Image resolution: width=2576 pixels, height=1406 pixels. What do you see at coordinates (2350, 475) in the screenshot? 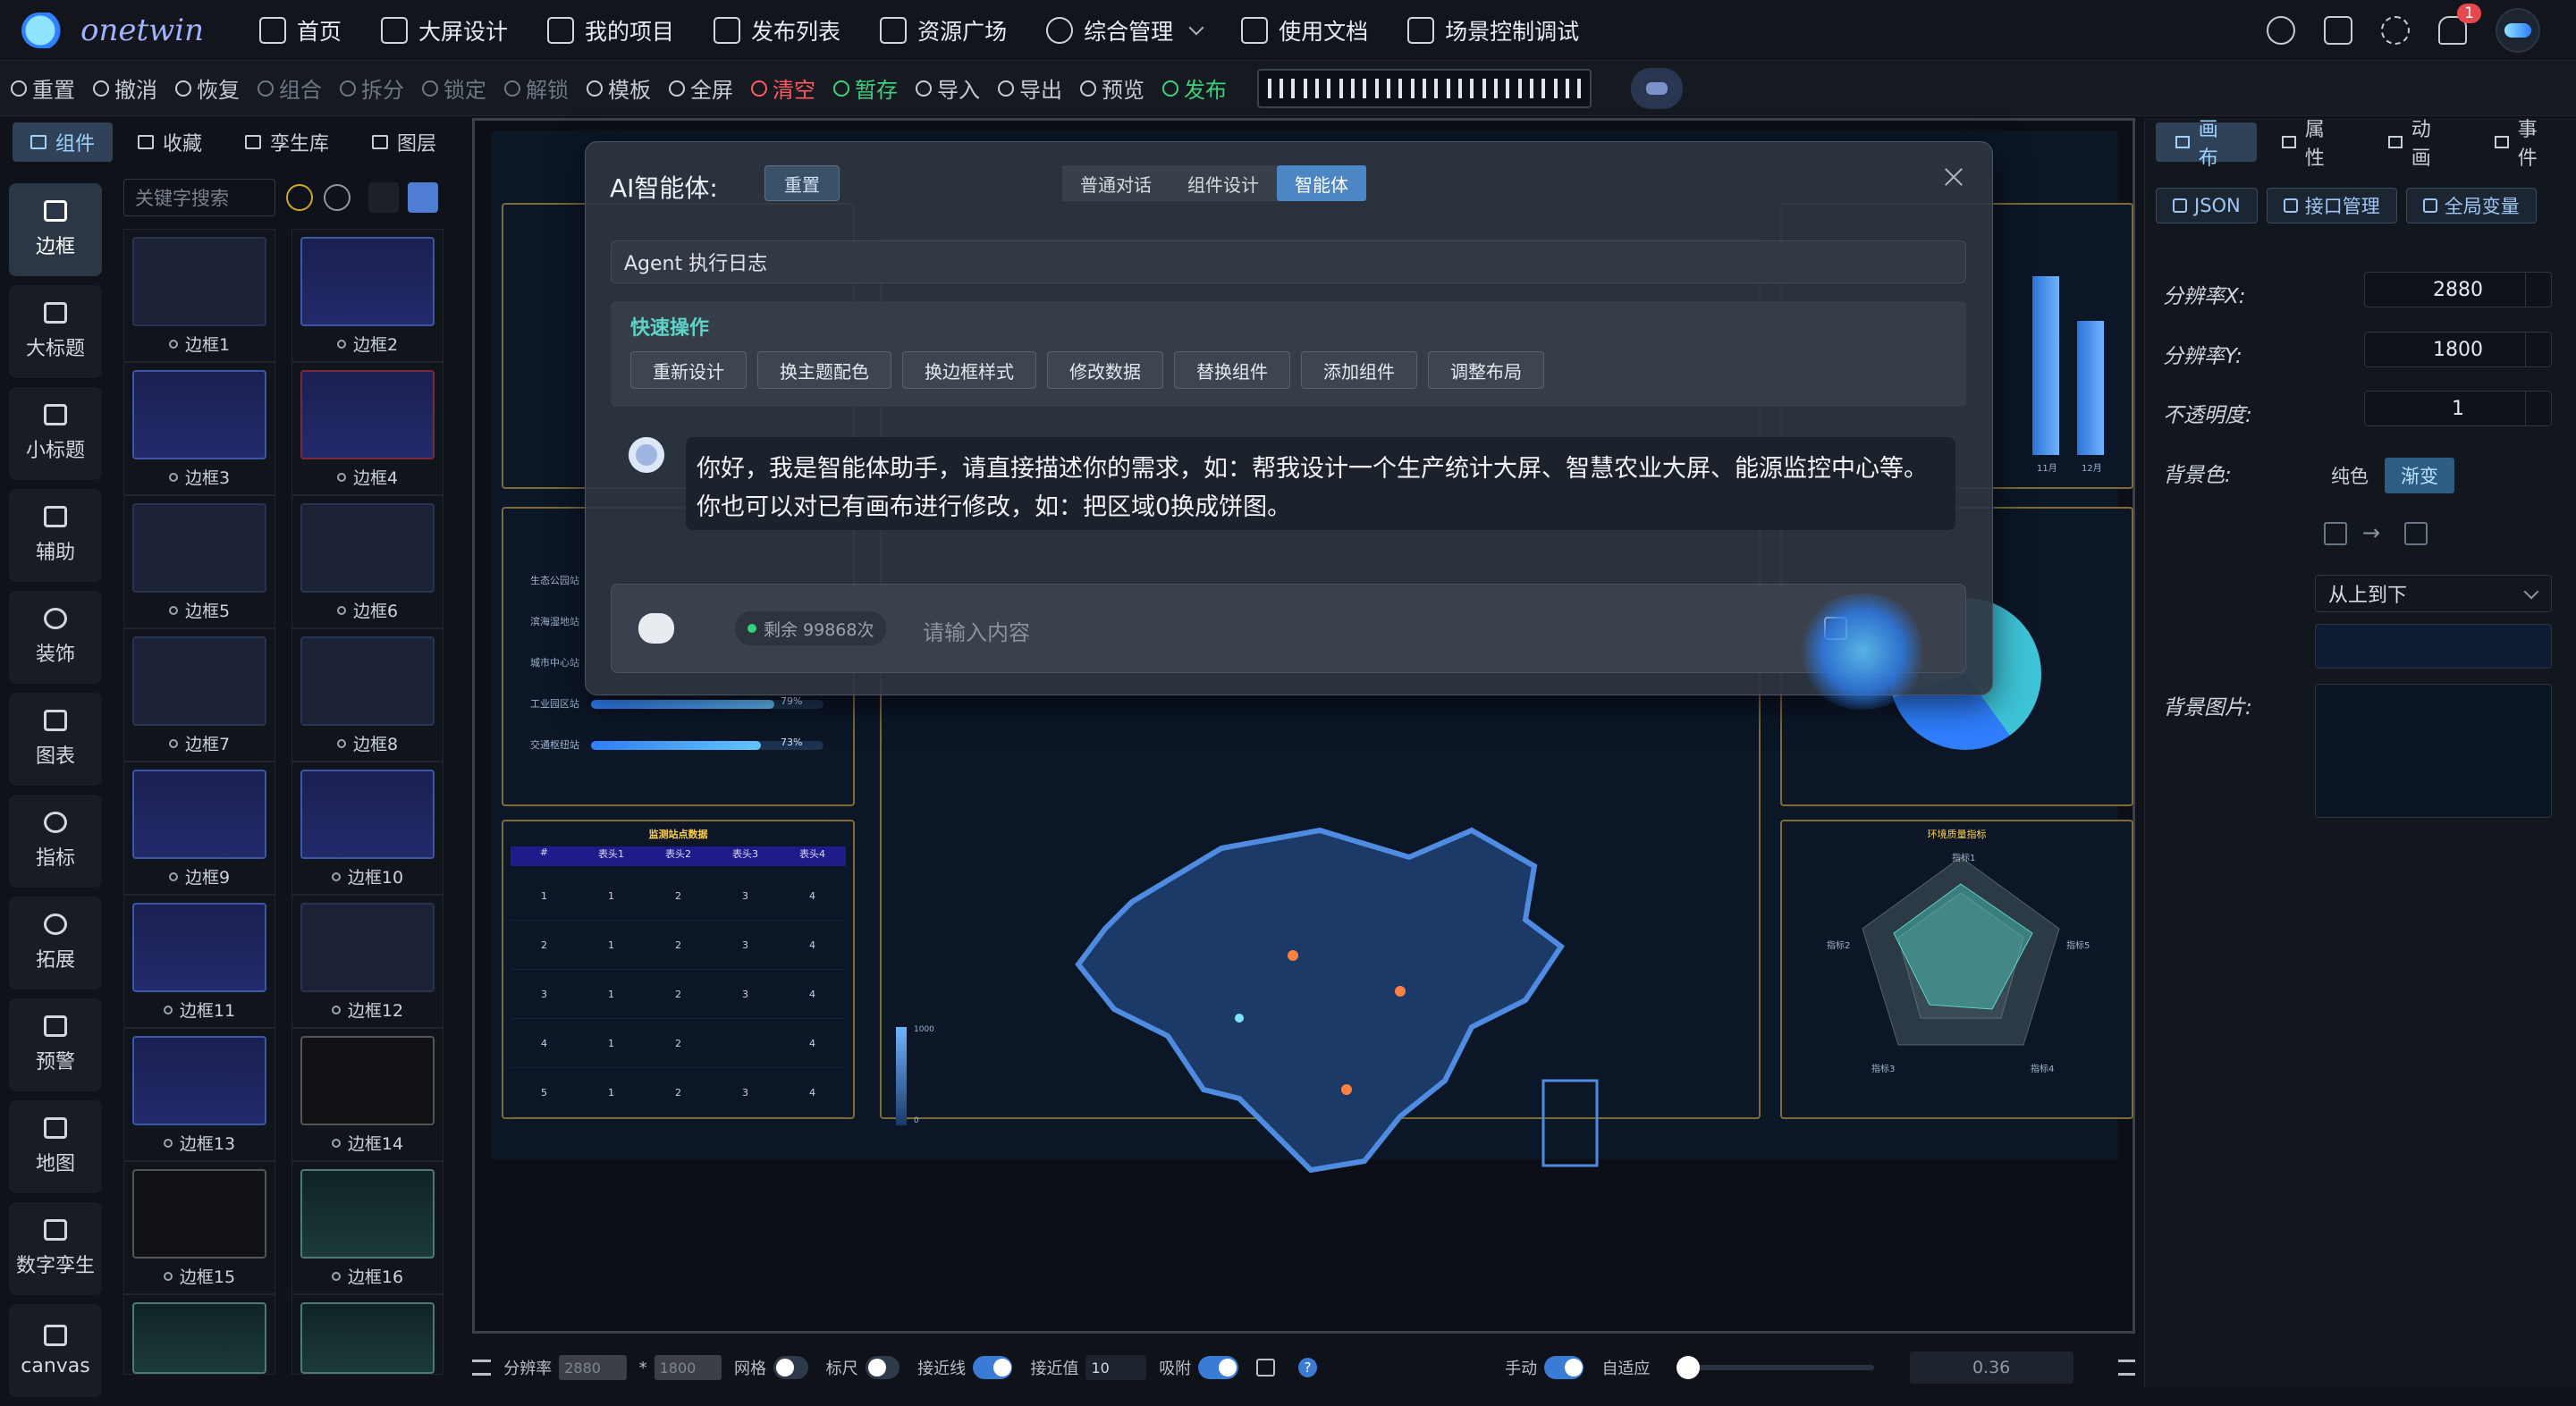
I see `bg-solid-option: 纯色` at bounding box center [2350, 475].